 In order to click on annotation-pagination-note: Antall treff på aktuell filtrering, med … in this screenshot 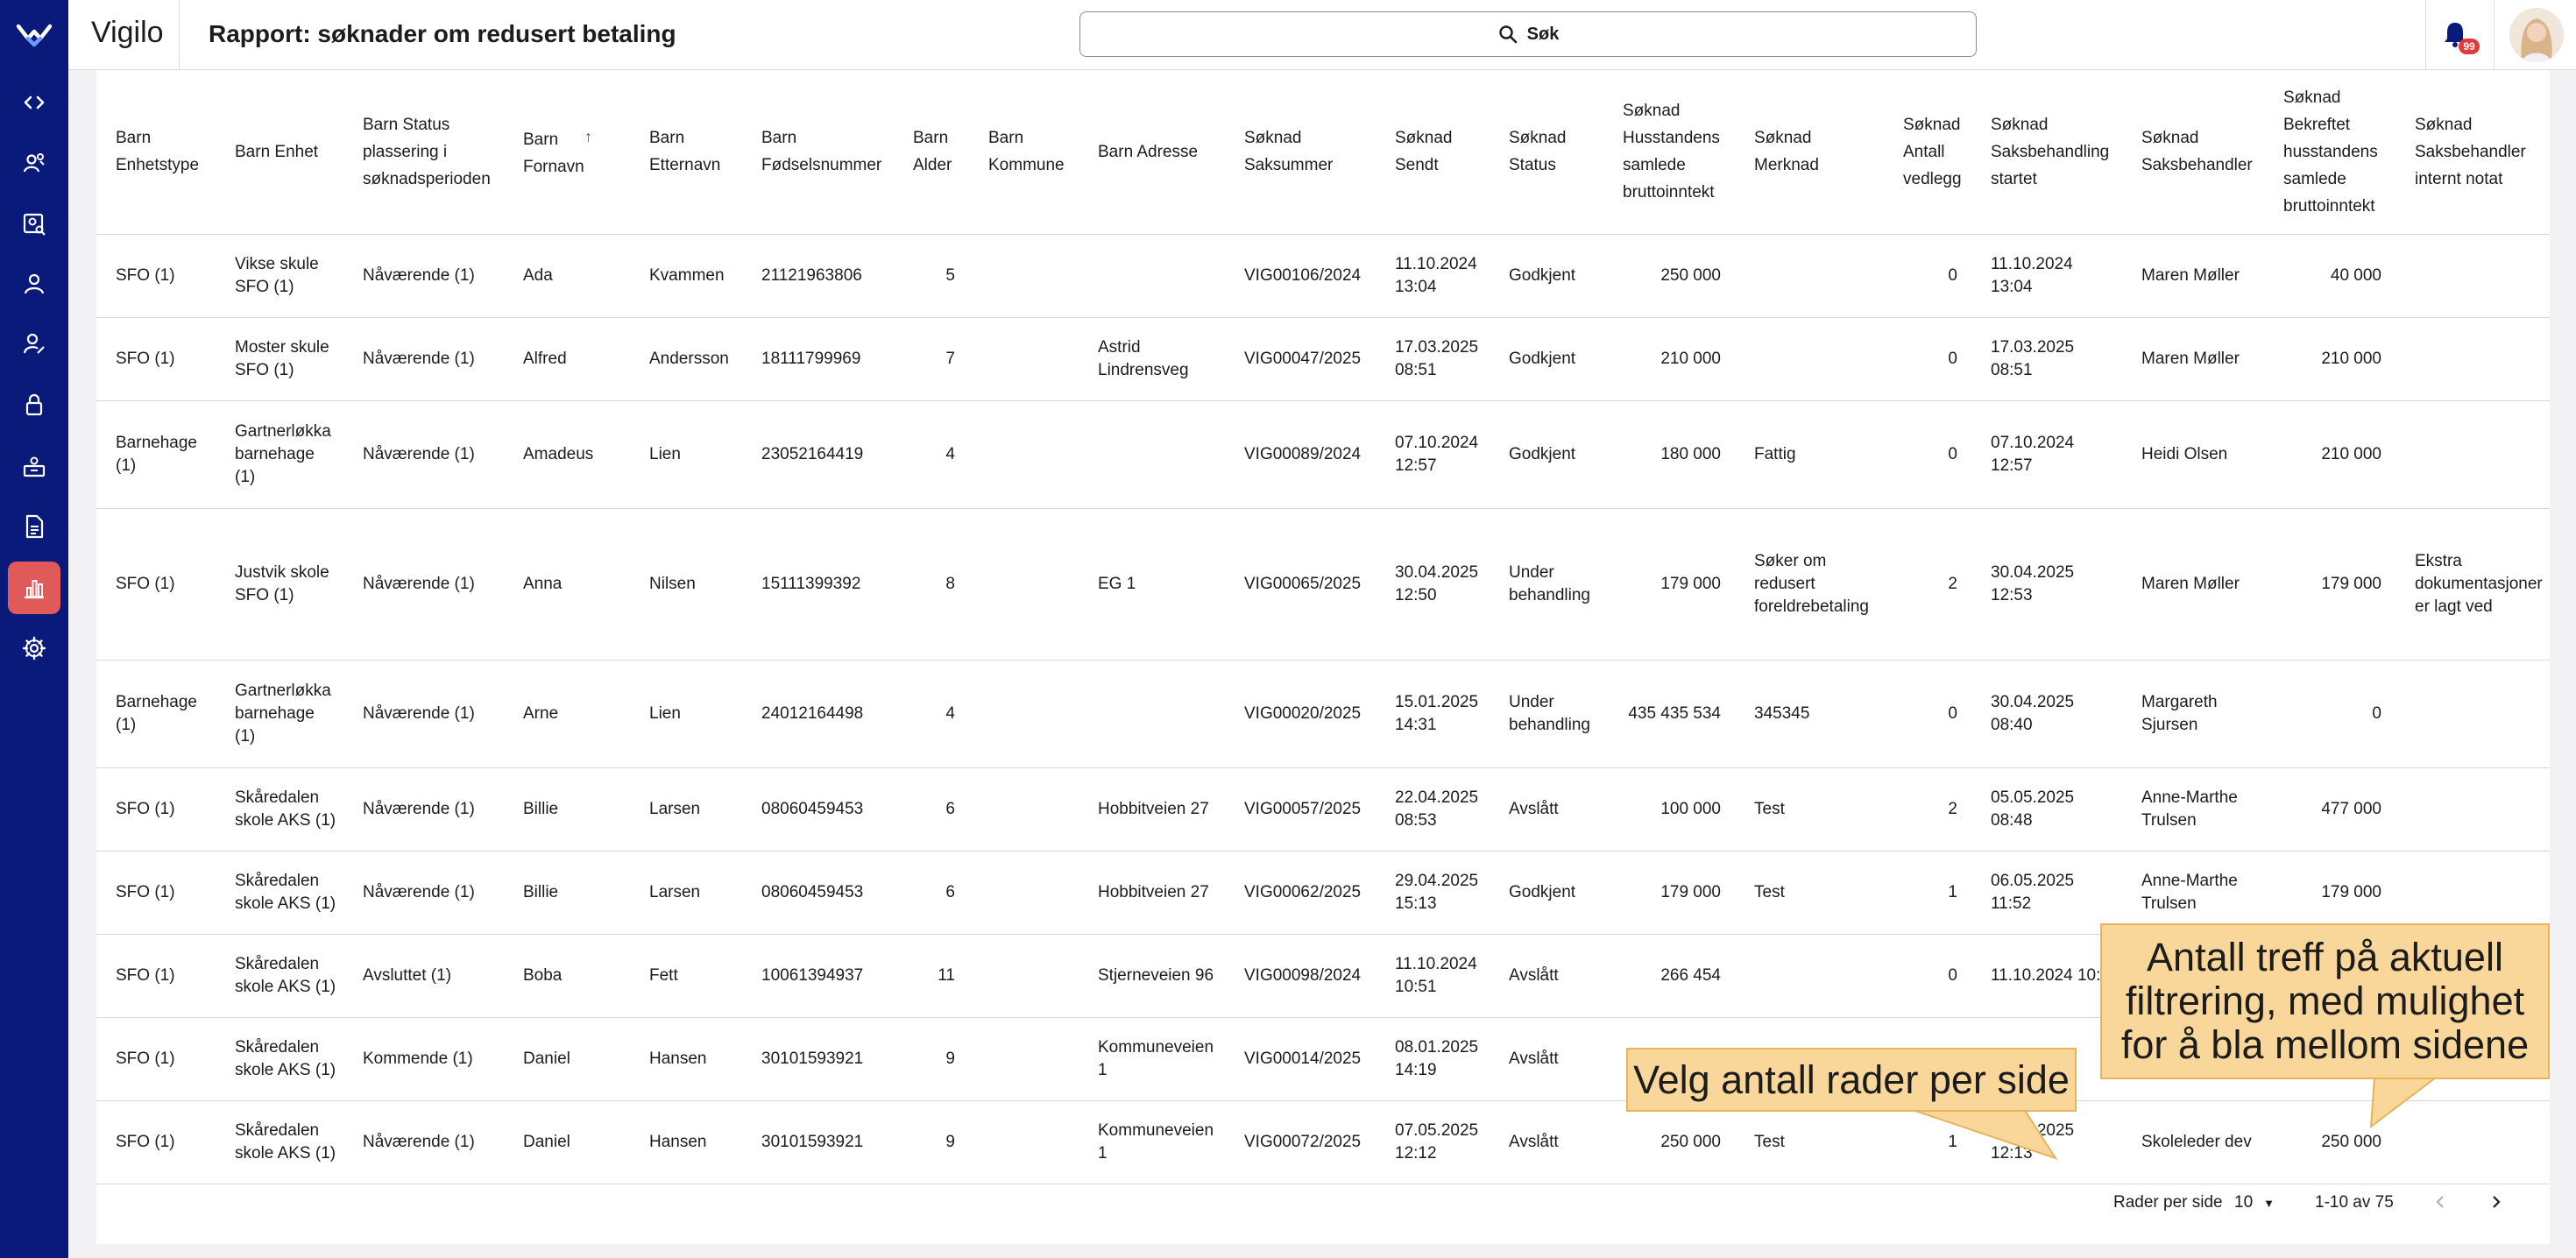, I will do `click(2325, 1001)`.